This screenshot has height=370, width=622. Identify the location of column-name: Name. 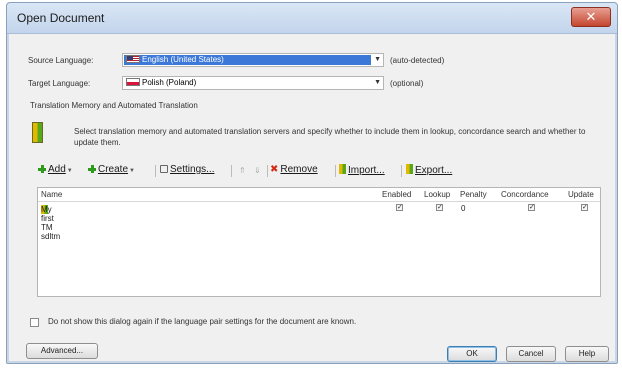
(51, 194).